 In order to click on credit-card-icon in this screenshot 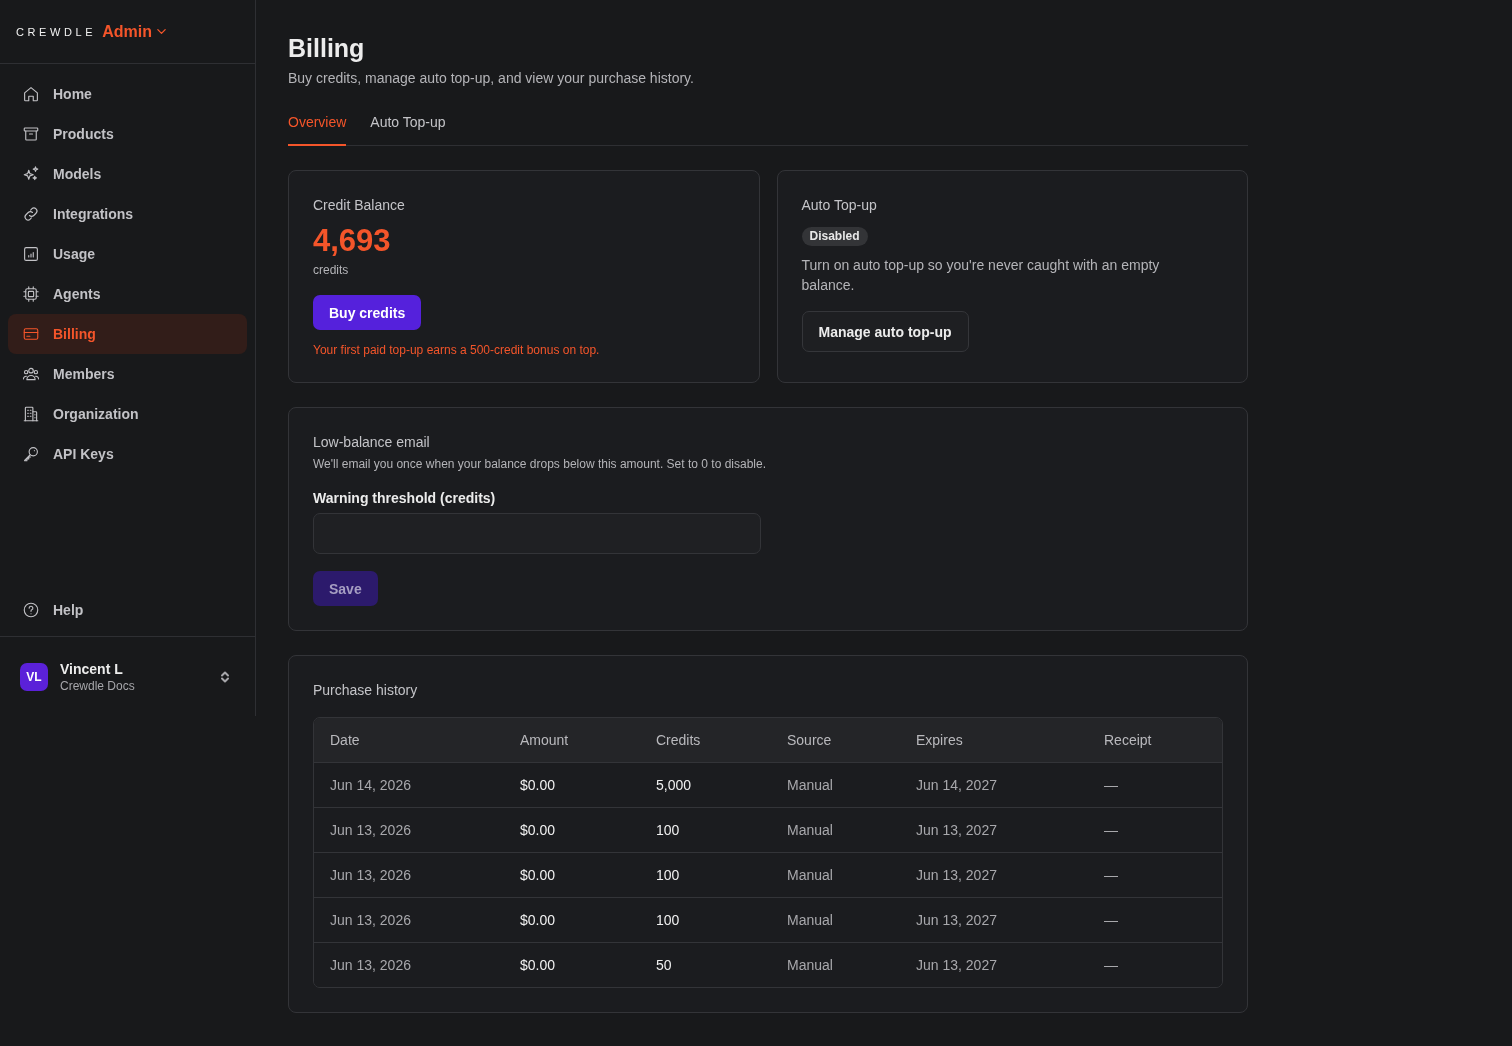, I will do `click(31, 334)`.